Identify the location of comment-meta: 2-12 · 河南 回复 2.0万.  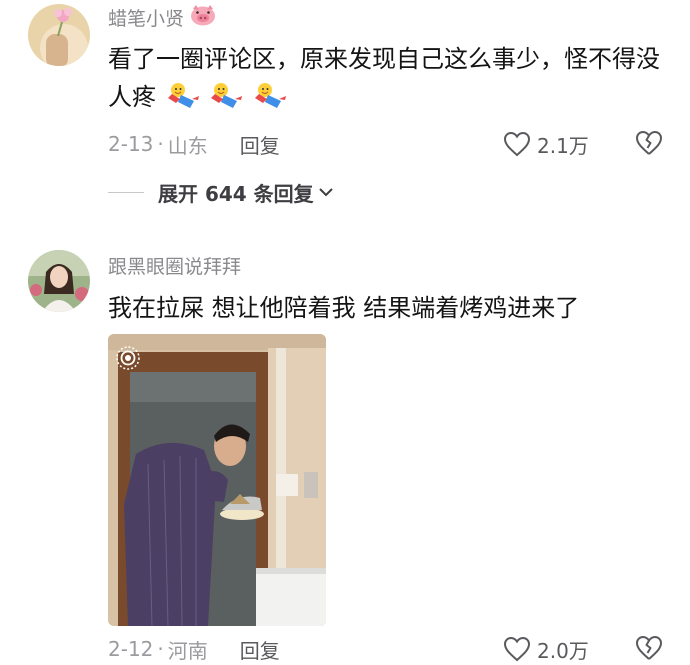
(389, 649).